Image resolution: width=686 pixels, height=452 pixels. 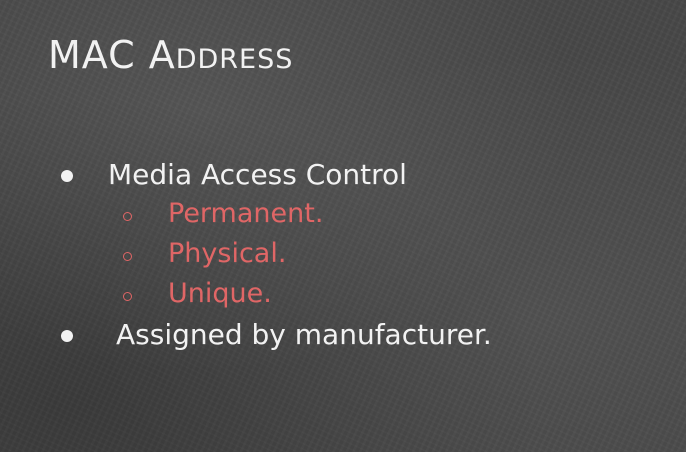 I want to click on bullet-text: Media Access Control, so click(x=257, y=174).